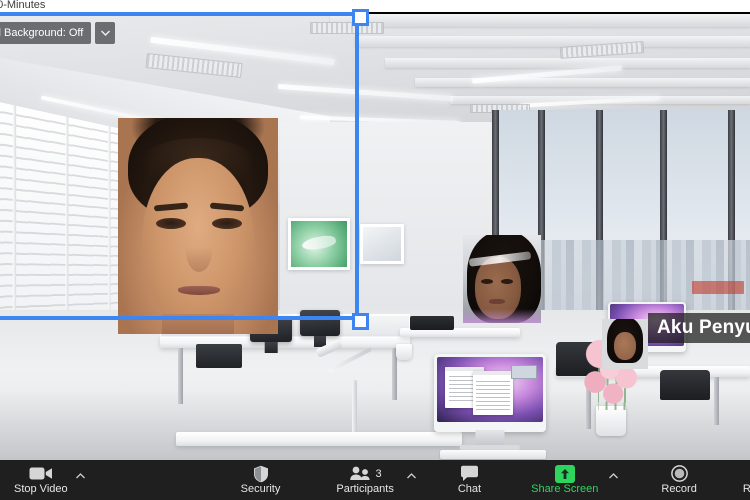 The image size is (750, 500). Describe the element at coordinates (105, 33) in the screenshot. I see `chevron-down-icon` at that location.